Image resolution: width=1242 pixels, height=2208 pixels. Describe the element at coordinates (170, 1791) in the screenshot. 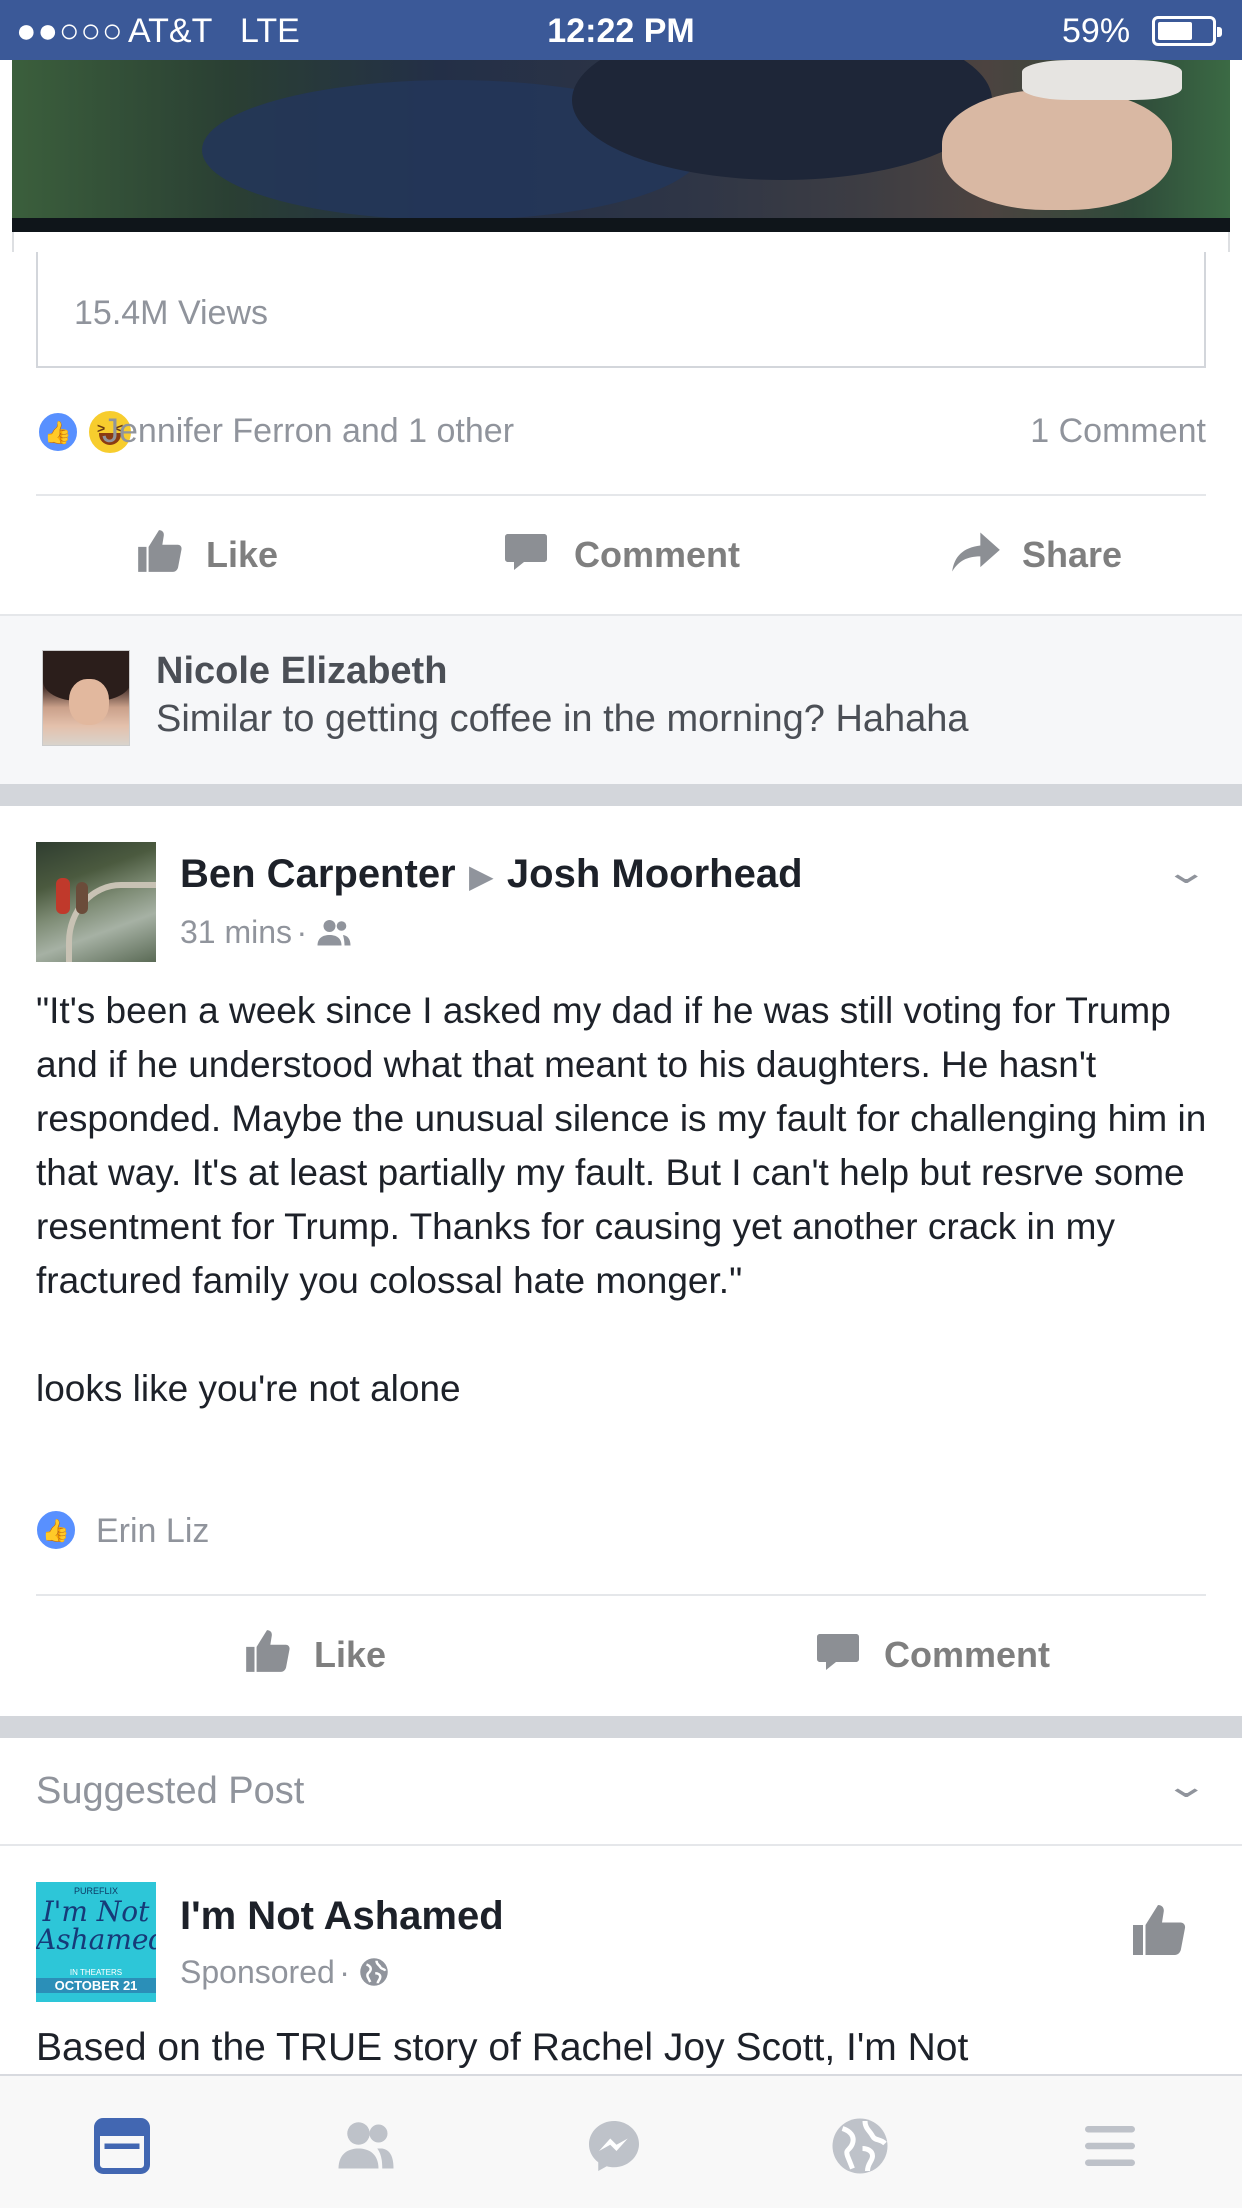

I see `suggested-post-heading: Suggested Post` at that location.